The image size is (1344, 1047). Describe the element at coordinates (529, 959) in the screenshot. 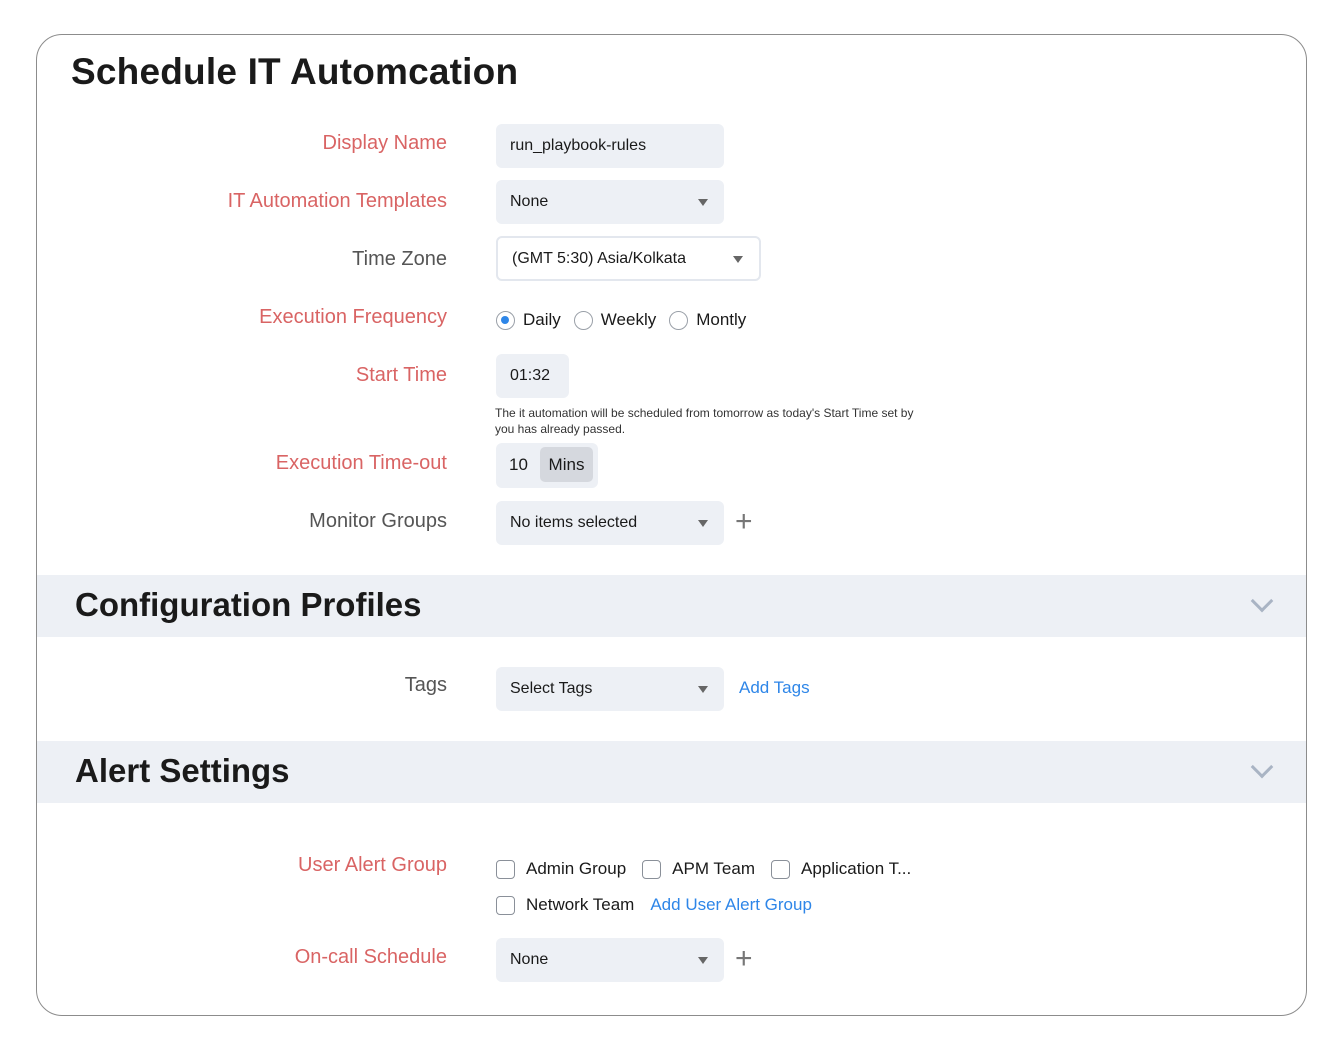

I see `on-call-schedule-value: None` at that location.